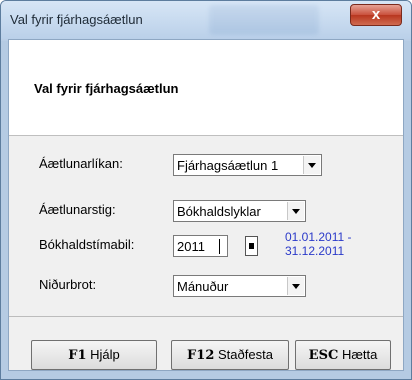  I want to click on help-button: F1 Hjálp, so click(94, 355).